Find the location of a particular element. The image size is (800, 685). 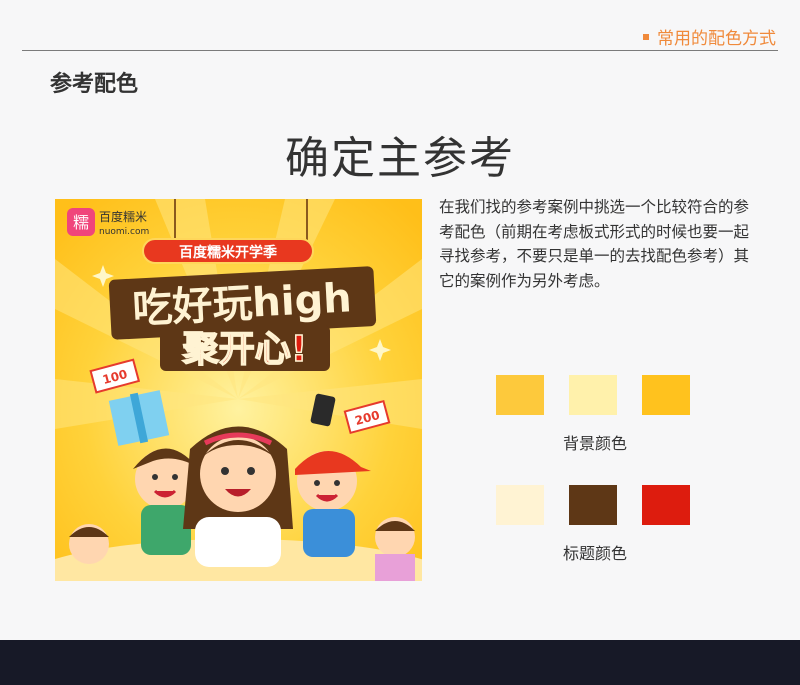

header-divider is located at coordinates (400, 50).